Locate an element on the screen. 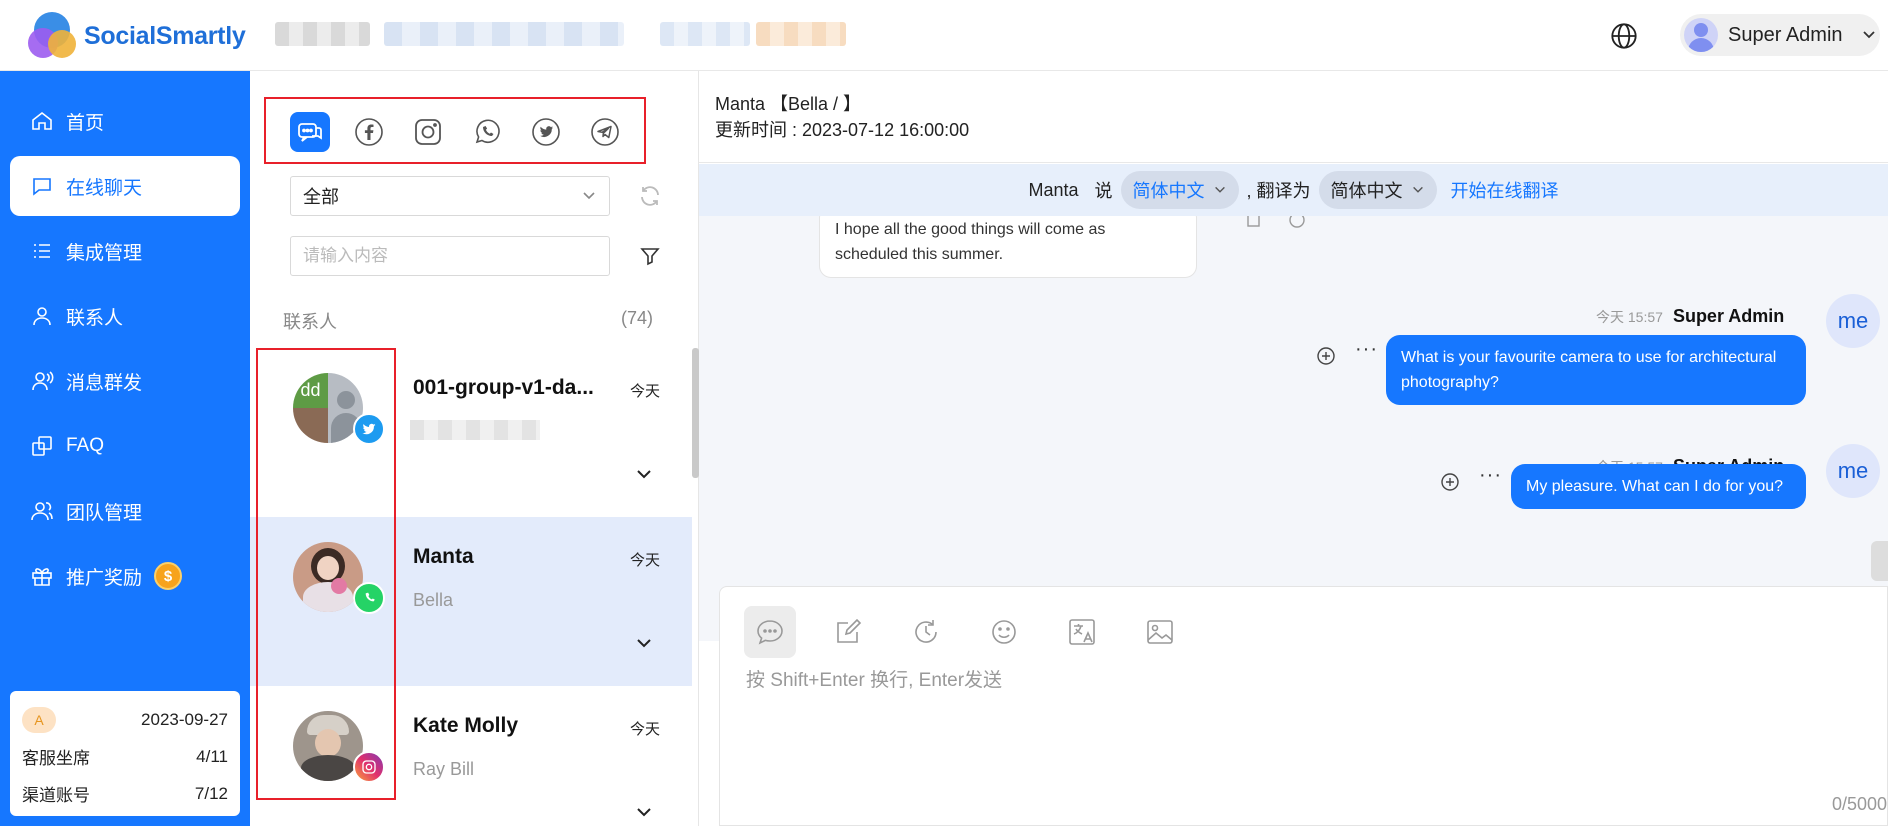  contact-list-scrollbar is located at coordinates (695, 413).